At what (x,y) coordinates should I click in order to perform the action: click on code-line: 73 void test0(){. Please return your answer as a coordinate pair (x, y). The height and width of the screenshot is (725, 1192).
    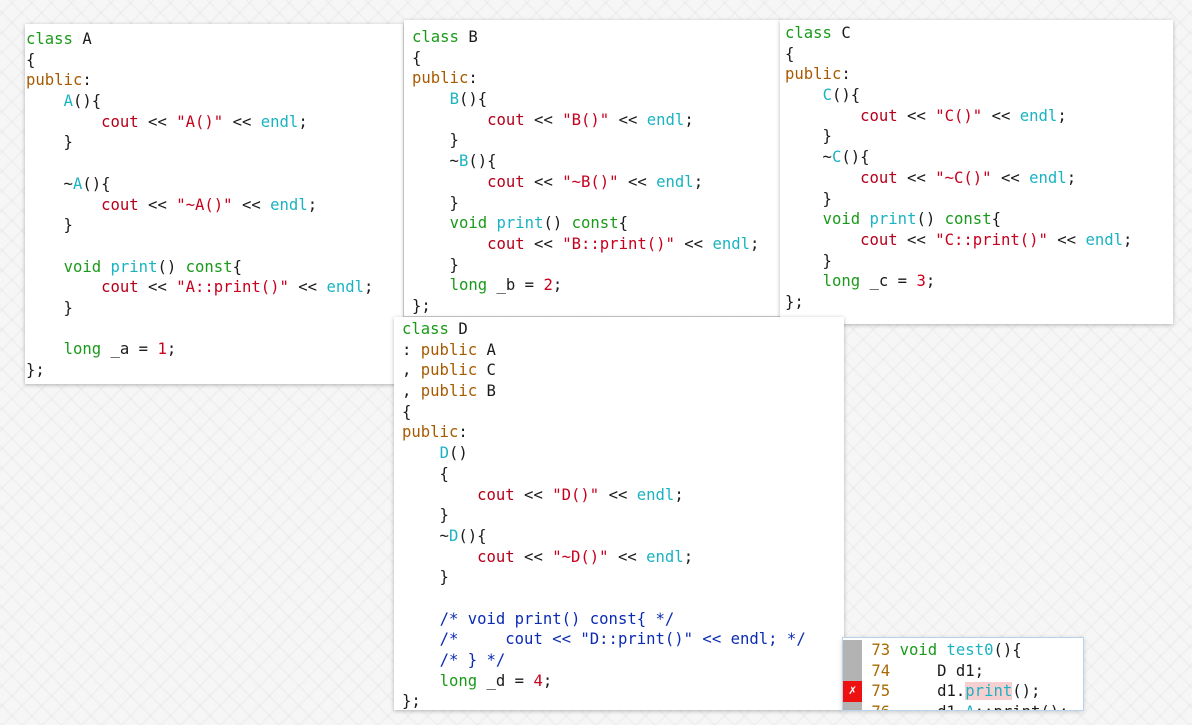
    Looking at the image, I should click on (963, 650).